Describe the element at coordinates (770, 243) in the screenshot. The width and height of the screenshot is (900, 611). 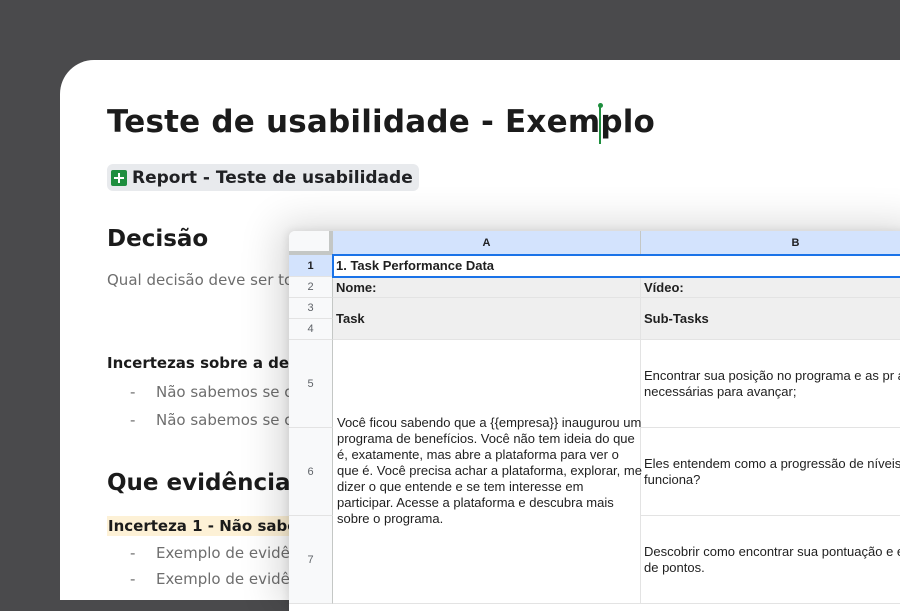
I see `column-header-b: B` at that location.